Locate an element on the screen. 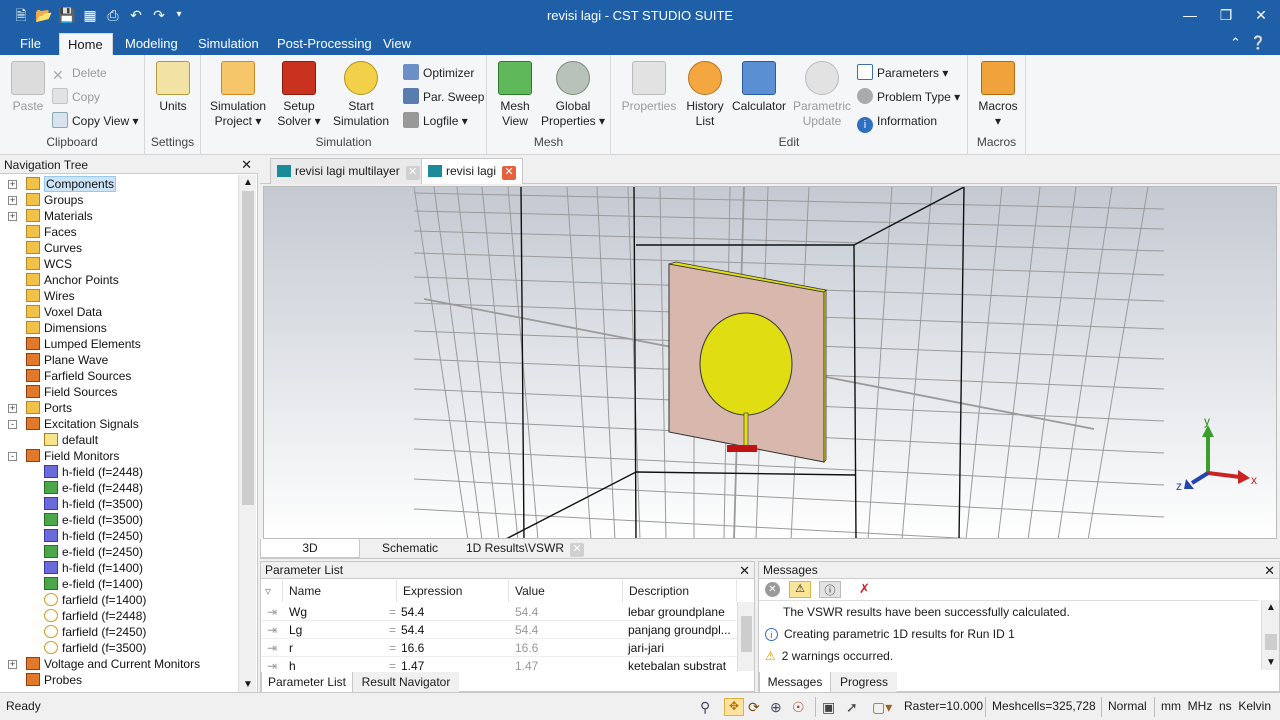  tab-1d-results-vswr: 1D Results\VSWR ✕ is located at coordinates (525, 548).